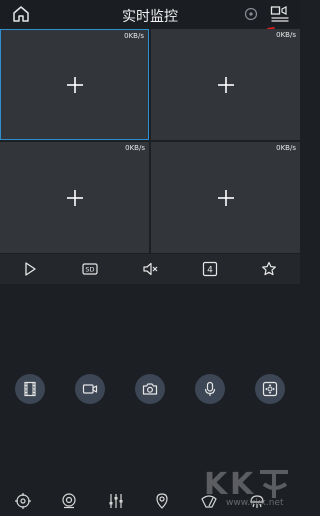 Image resolution: width=320 pixels, height=516 pixels. I want to click on microphone-icon, so click(210, 388).